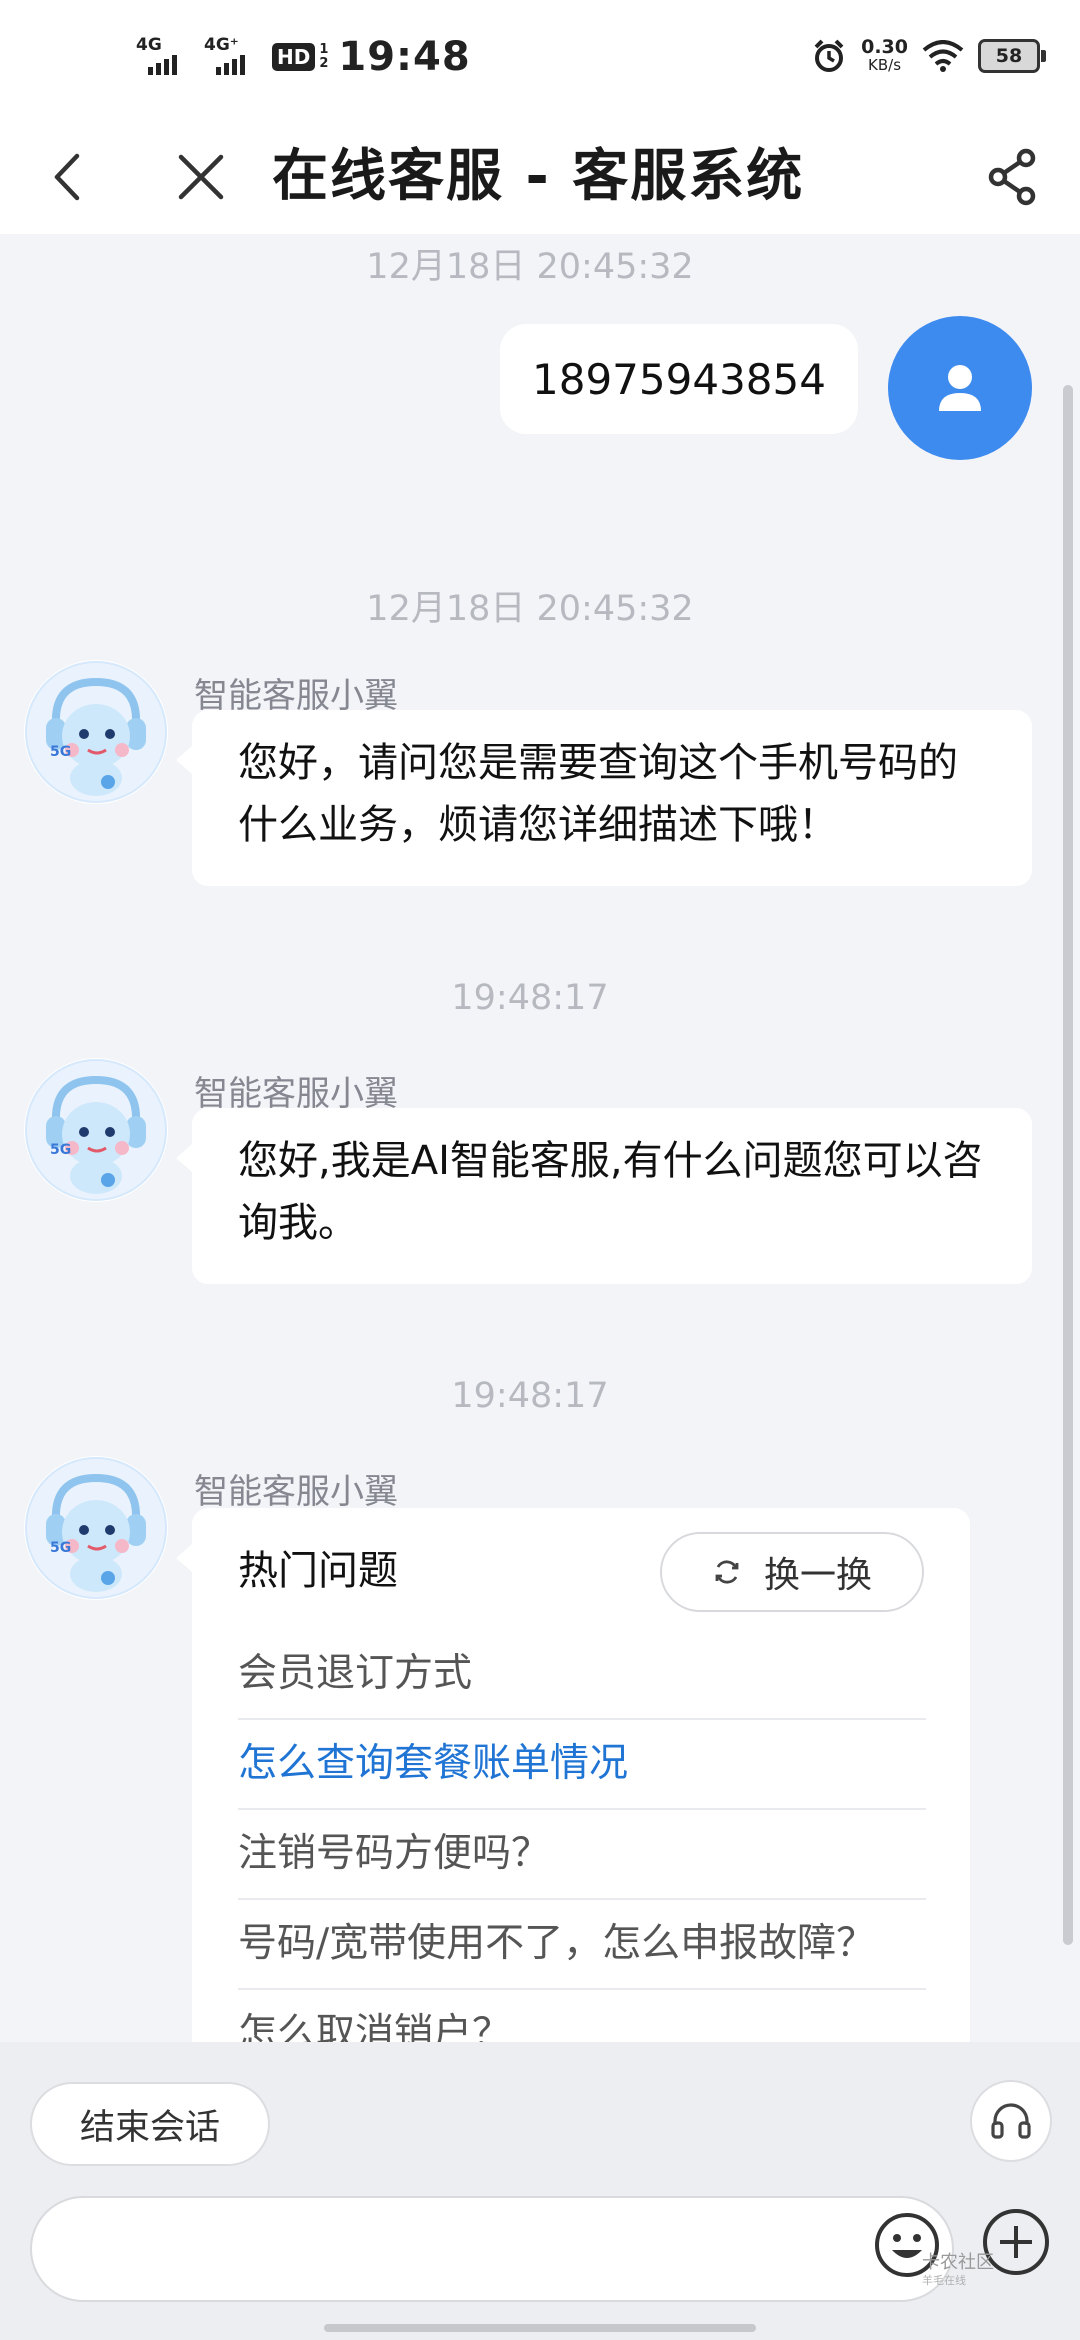 The image size is (1080, 2340). I want to click on back-button, so click(67, 177).